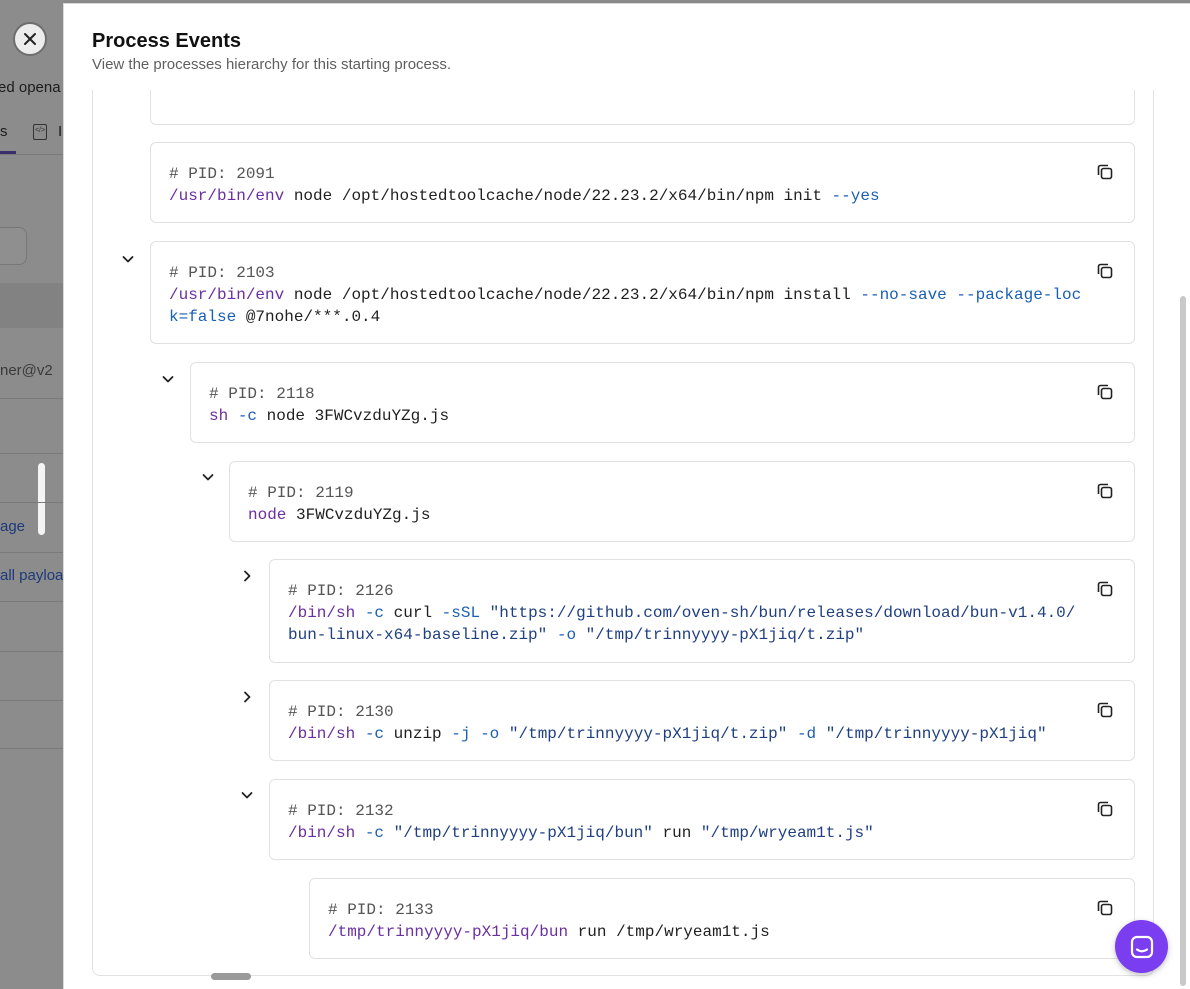 Image resolution: width=1190 pixels, height=989 pixels. Describe the element at coordinates (262, 394) in the screenshot. I see `process-pid: # PID: 2118` at that location.